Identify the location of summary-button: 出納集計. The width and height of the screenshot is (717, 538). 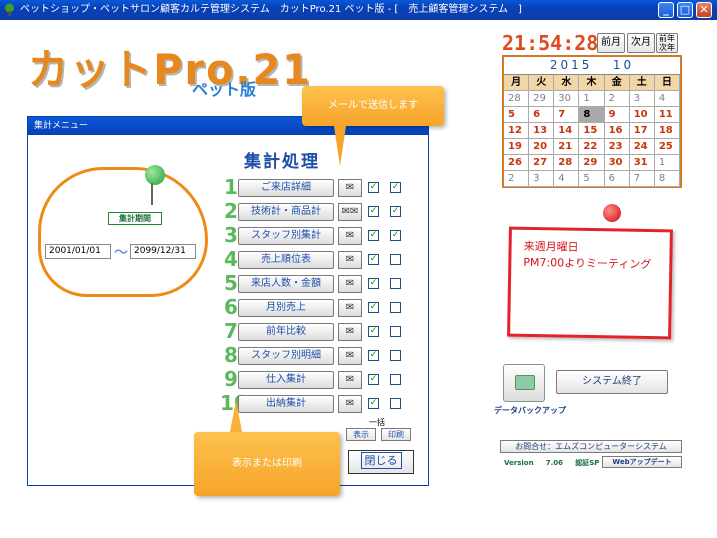
(286, 404).